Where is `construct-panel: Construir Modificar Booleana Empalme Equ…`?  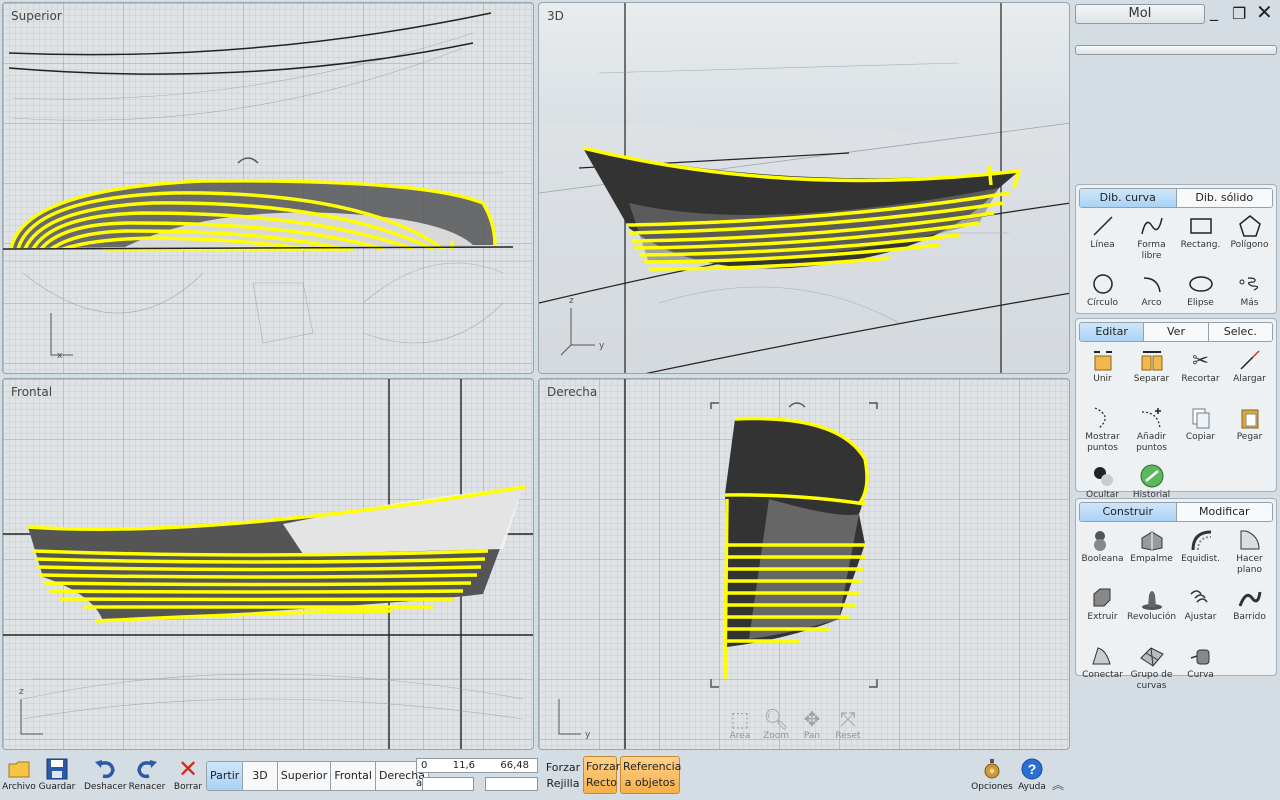
construct-panel: Construir Modificar Booleana Empalme Equ… is located at coordinates (1176, 594).